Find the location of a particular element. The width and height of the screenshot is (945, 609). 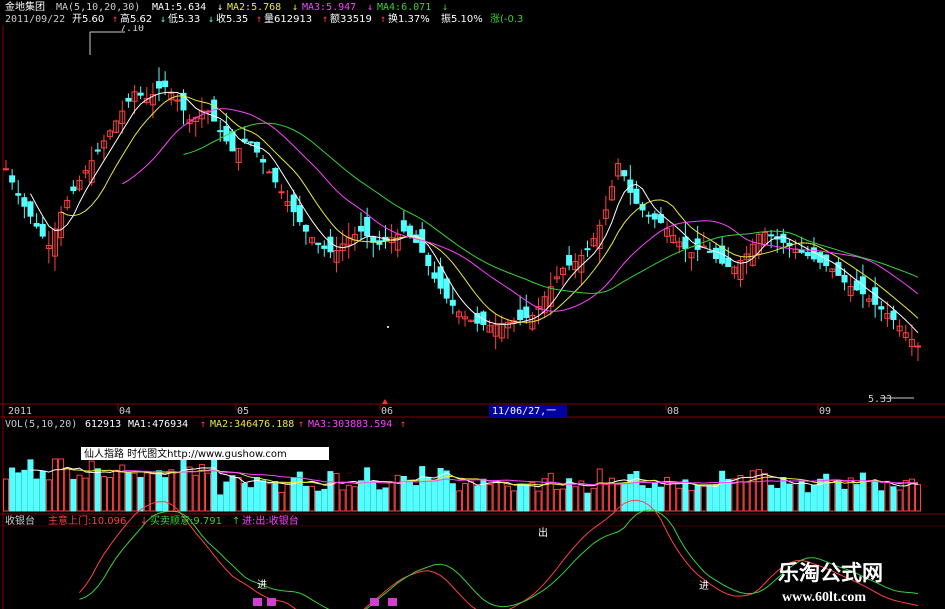

ma4-value: MA4:6.071 is located at coordinates (404, 7).